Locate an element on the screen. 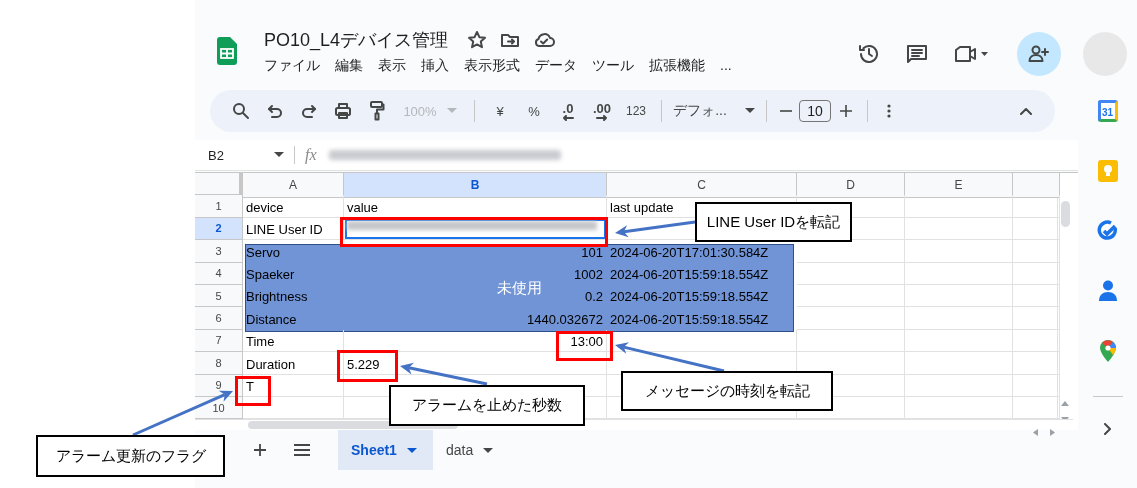  function-label: fx is located at coordinates (311, 155).